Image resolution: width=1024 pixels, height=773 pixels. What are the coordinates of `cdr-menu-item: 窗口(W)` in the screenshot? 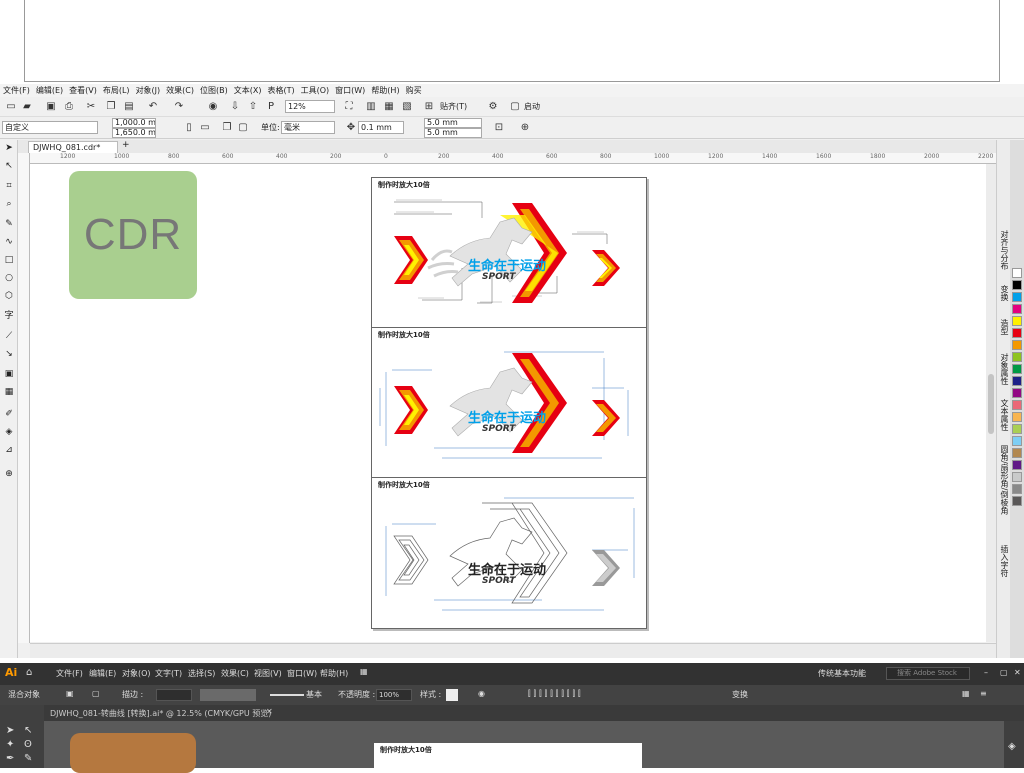 It's located at (350, 90).